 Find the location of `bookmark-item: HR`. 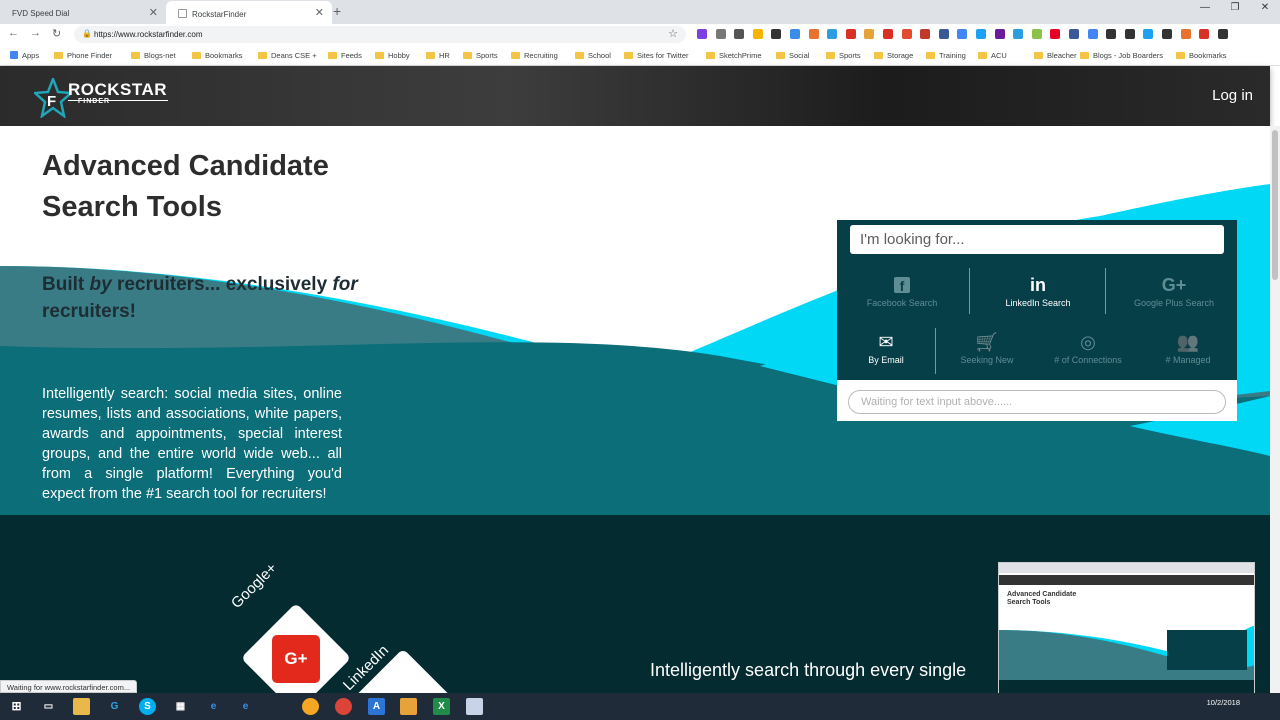

bookmark-item: HR is located at coordinates (438, 55).